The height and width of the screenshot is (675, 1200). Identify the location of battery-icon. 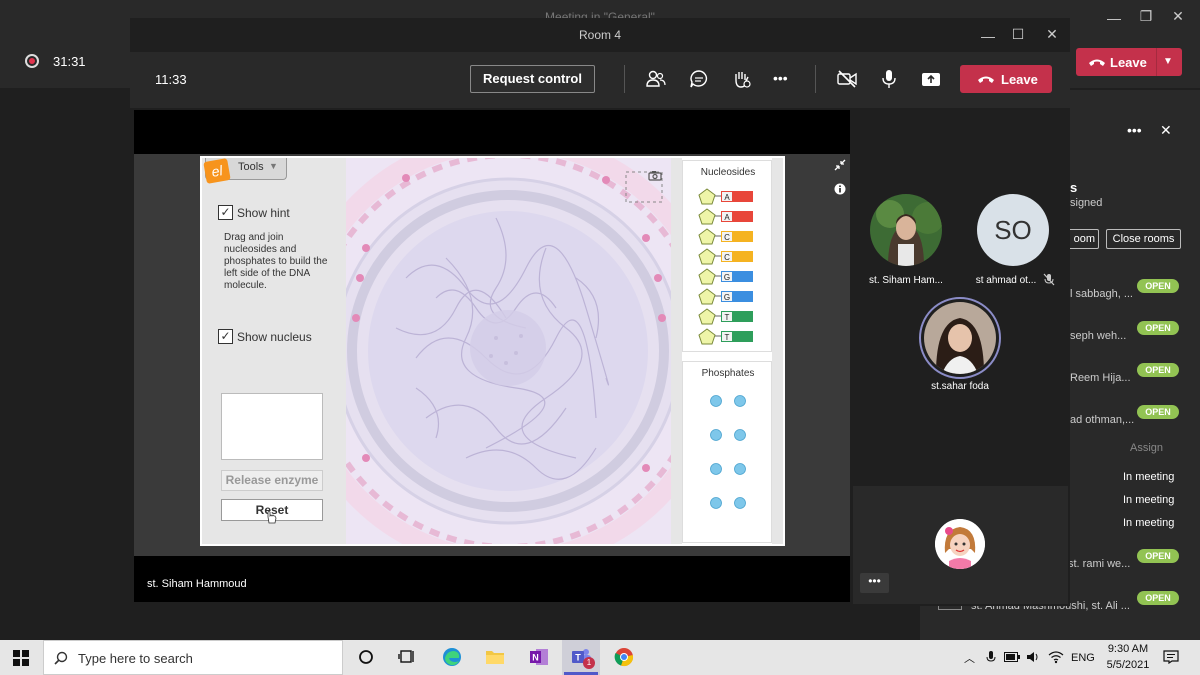
(1012, 657).